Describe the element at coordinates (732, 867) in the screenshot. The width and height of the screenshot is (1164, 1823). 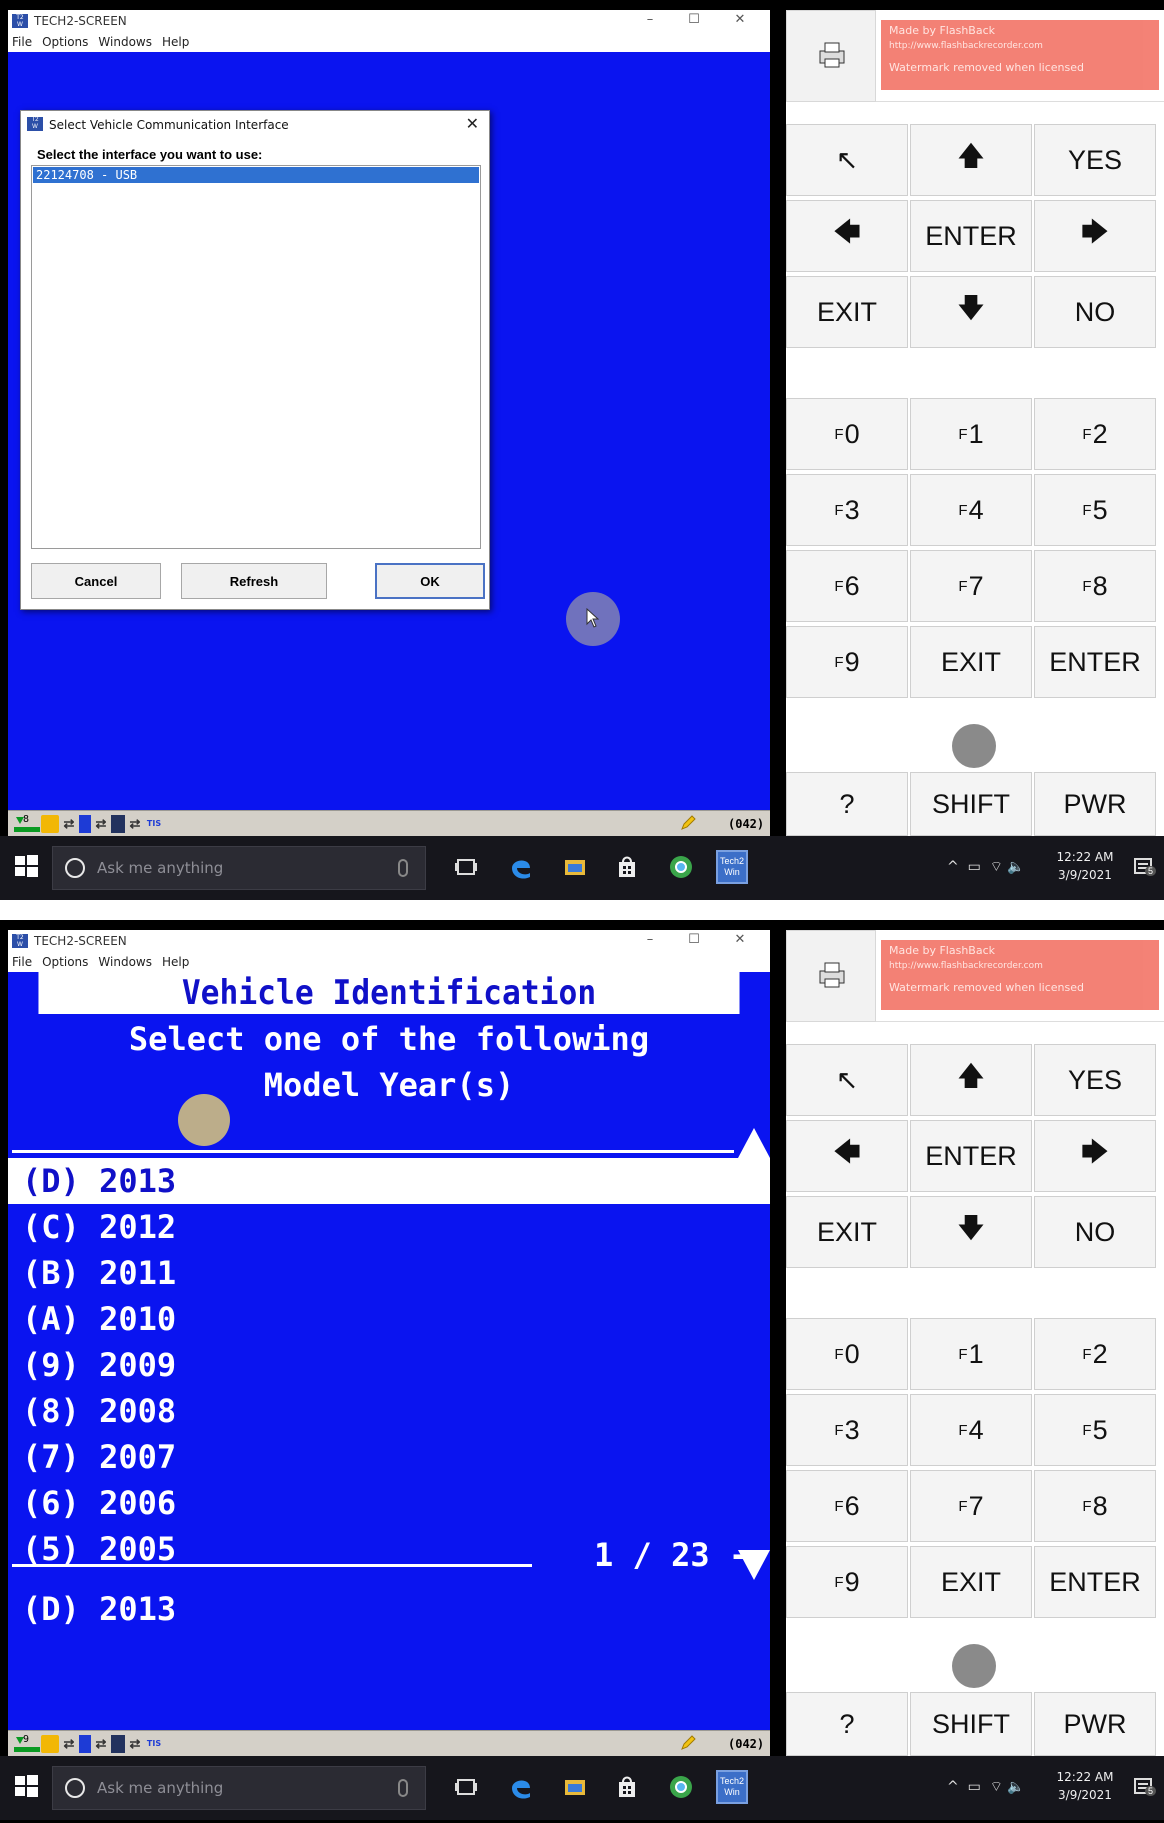
I see `tech2win-taskbar-icon: Tech2 Win` at that location.